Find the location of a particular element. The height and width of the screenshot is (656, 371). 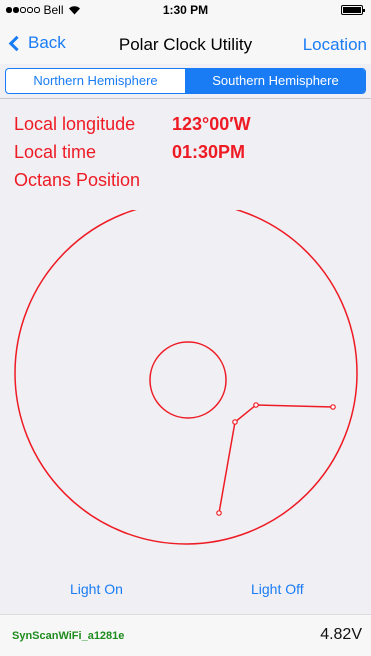

wifi-name: SynScanWiFi_a1281e is located at coordinates (68, 636).